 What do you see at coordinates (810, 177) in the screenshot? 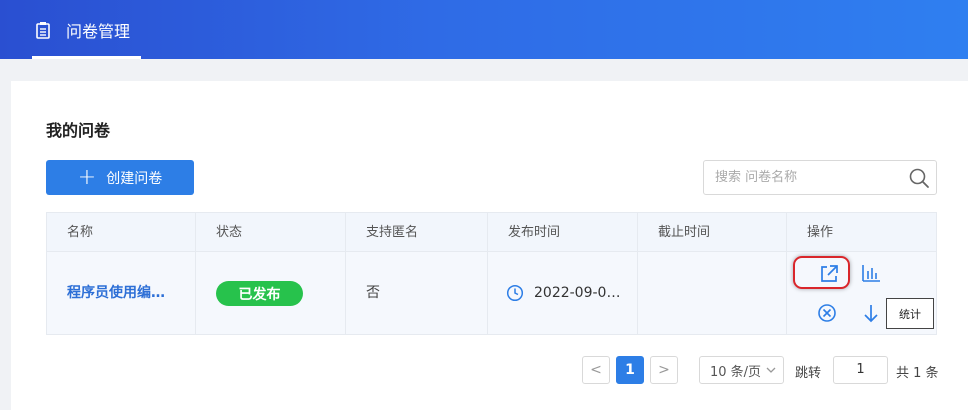
I see `search-input` at bounding box center [810, 177].